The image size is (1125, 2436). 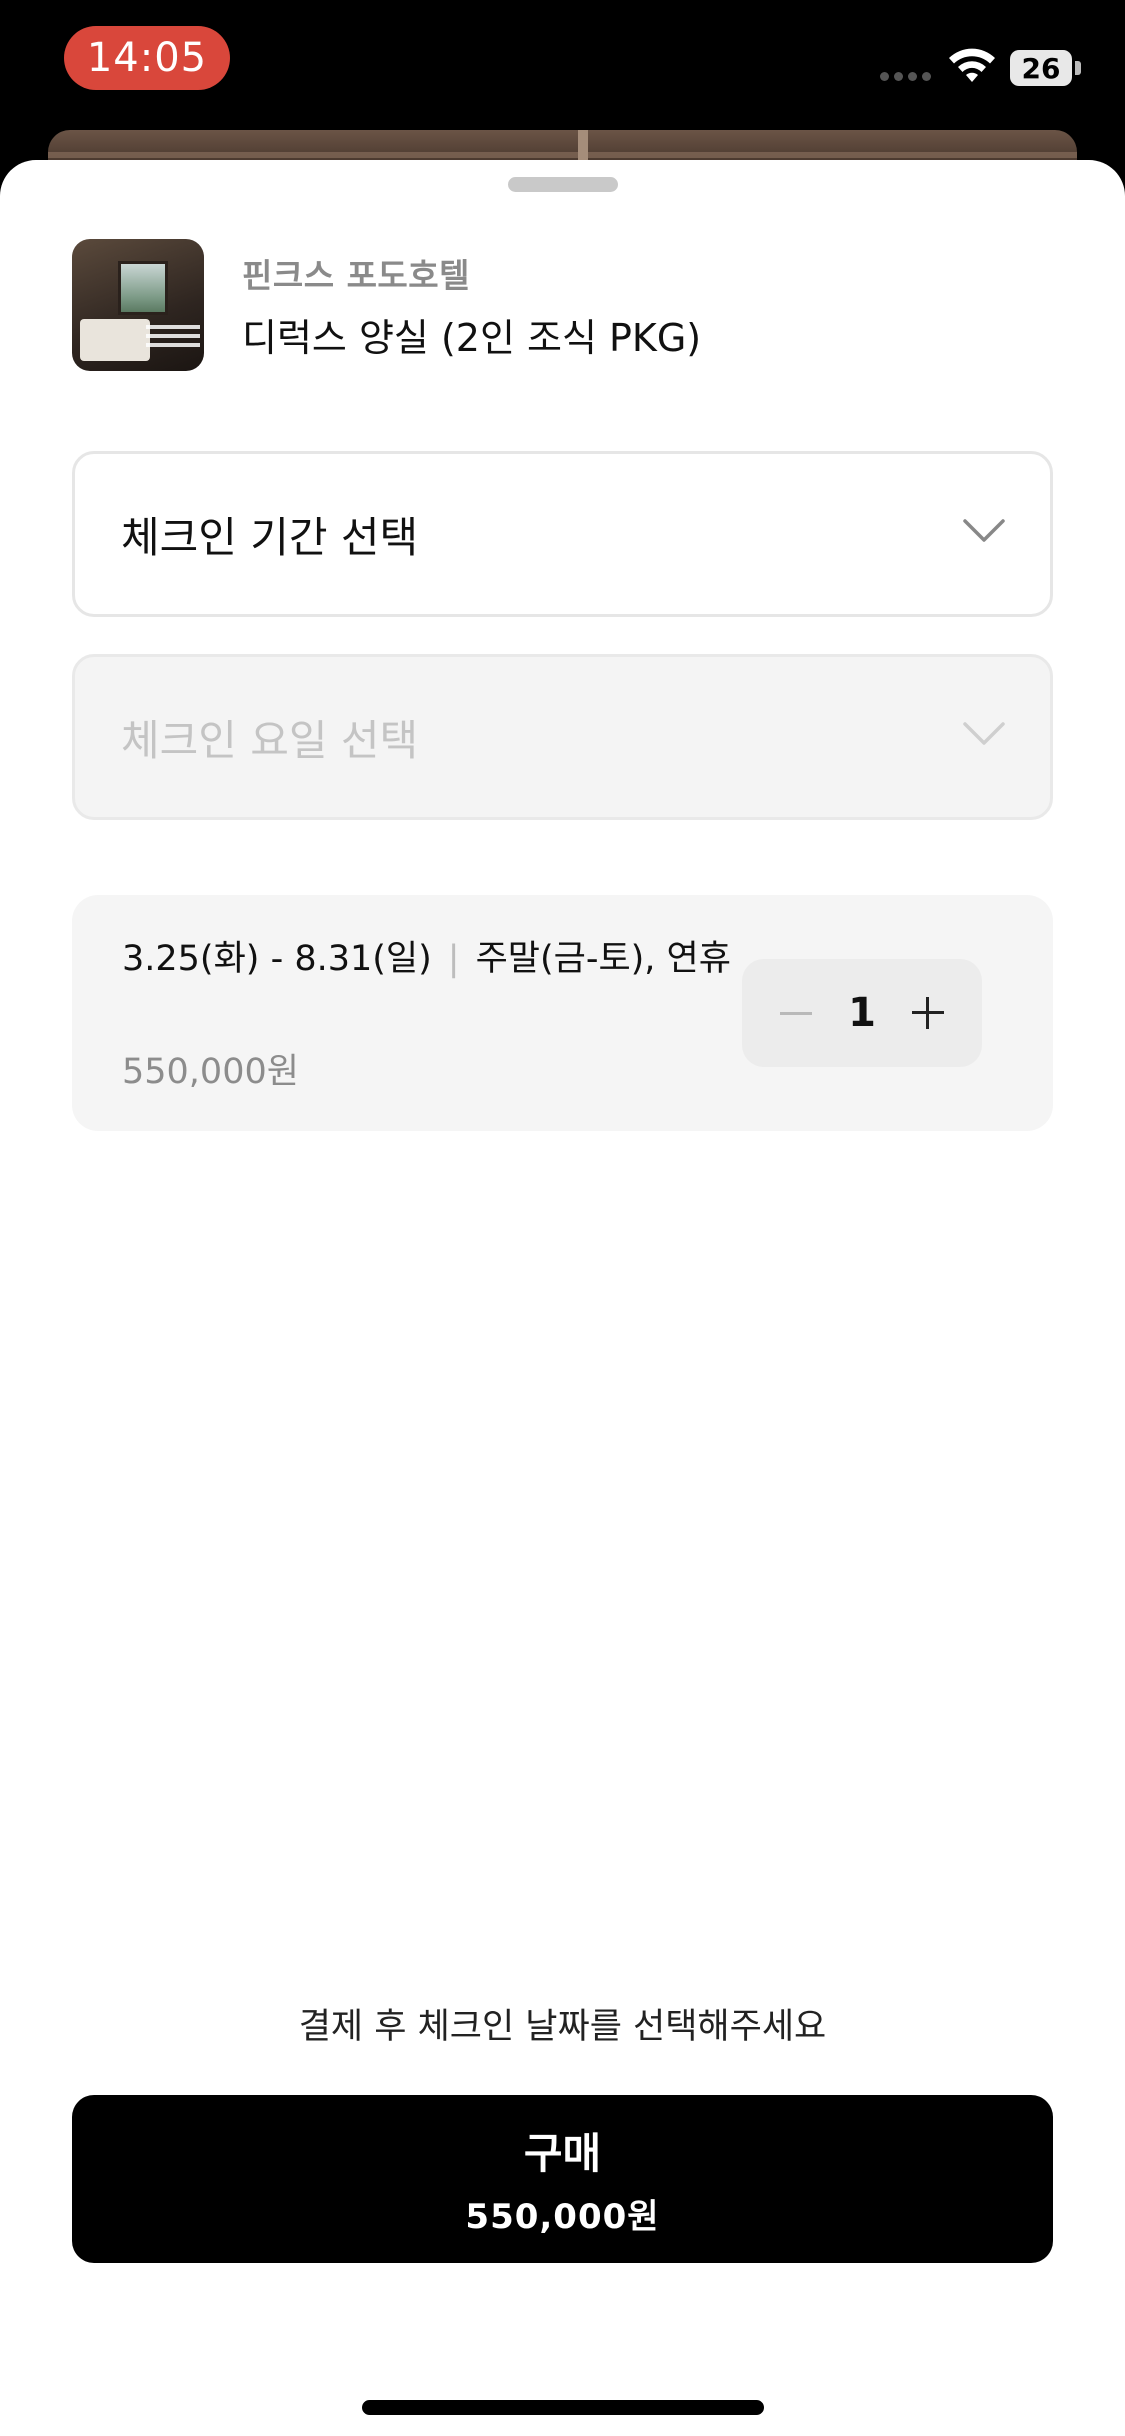 I want to click on decrement-button, so click(x=796, y=1013).